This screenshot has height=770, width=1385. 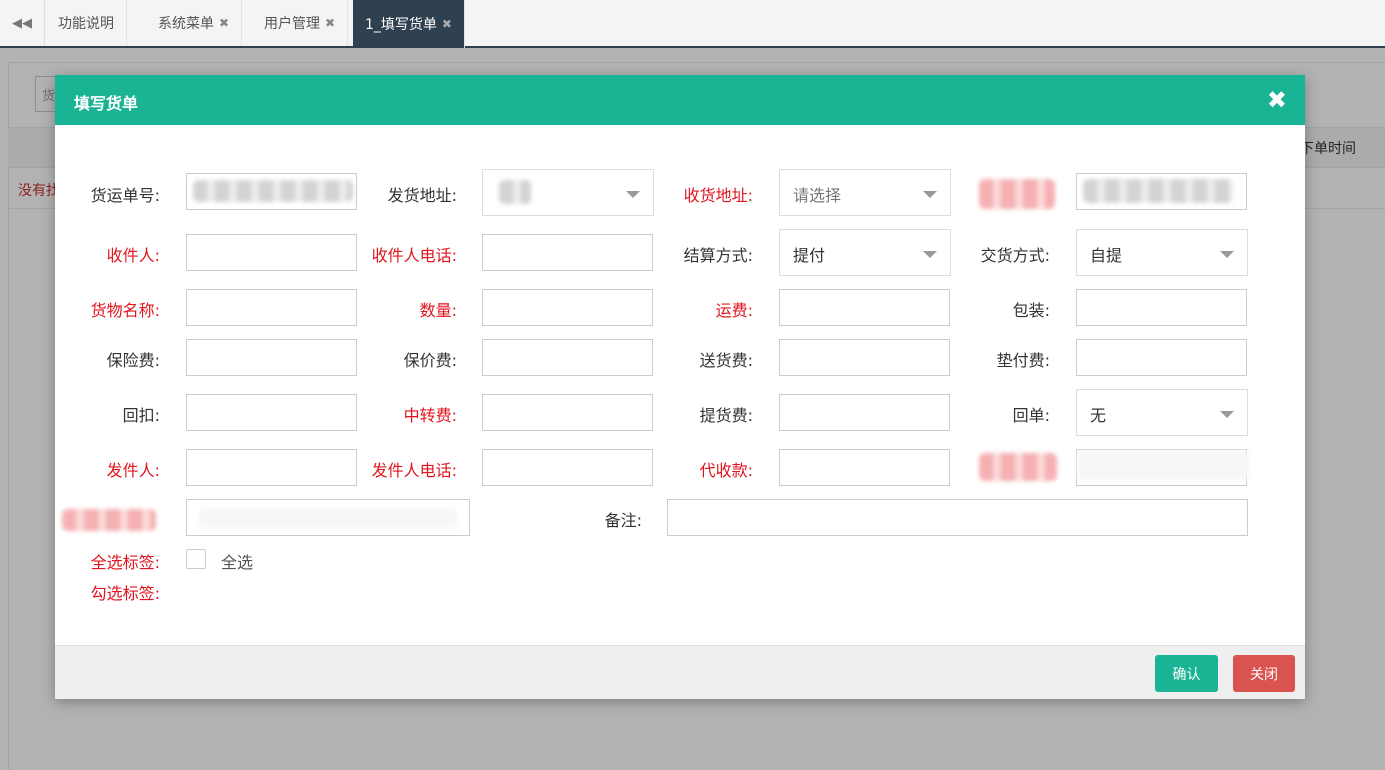 What do you see at coordinates (1186, 673) in the screenshot?
I see `confirm-button: 确认` at bounding box center [1186, 673].